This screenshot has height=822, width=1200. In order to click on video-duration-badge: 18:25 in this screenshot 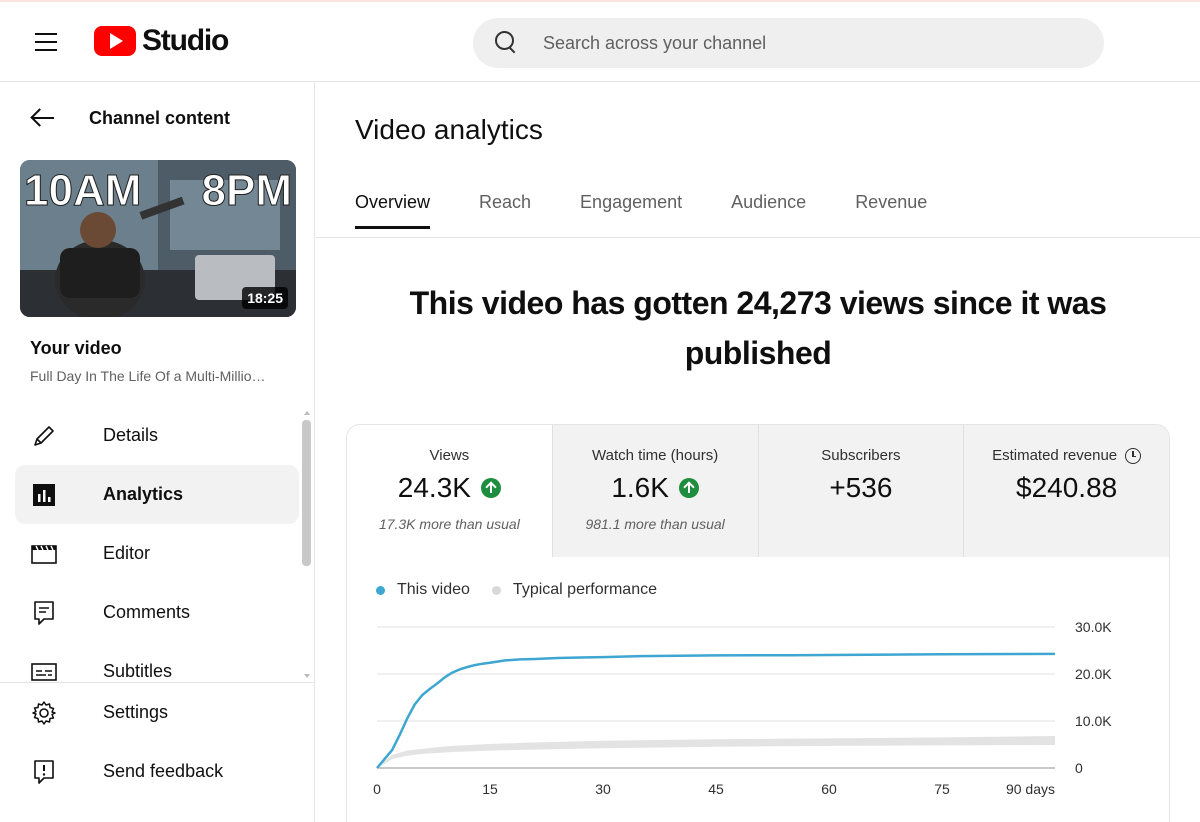, I will do `click(265, 298)`.